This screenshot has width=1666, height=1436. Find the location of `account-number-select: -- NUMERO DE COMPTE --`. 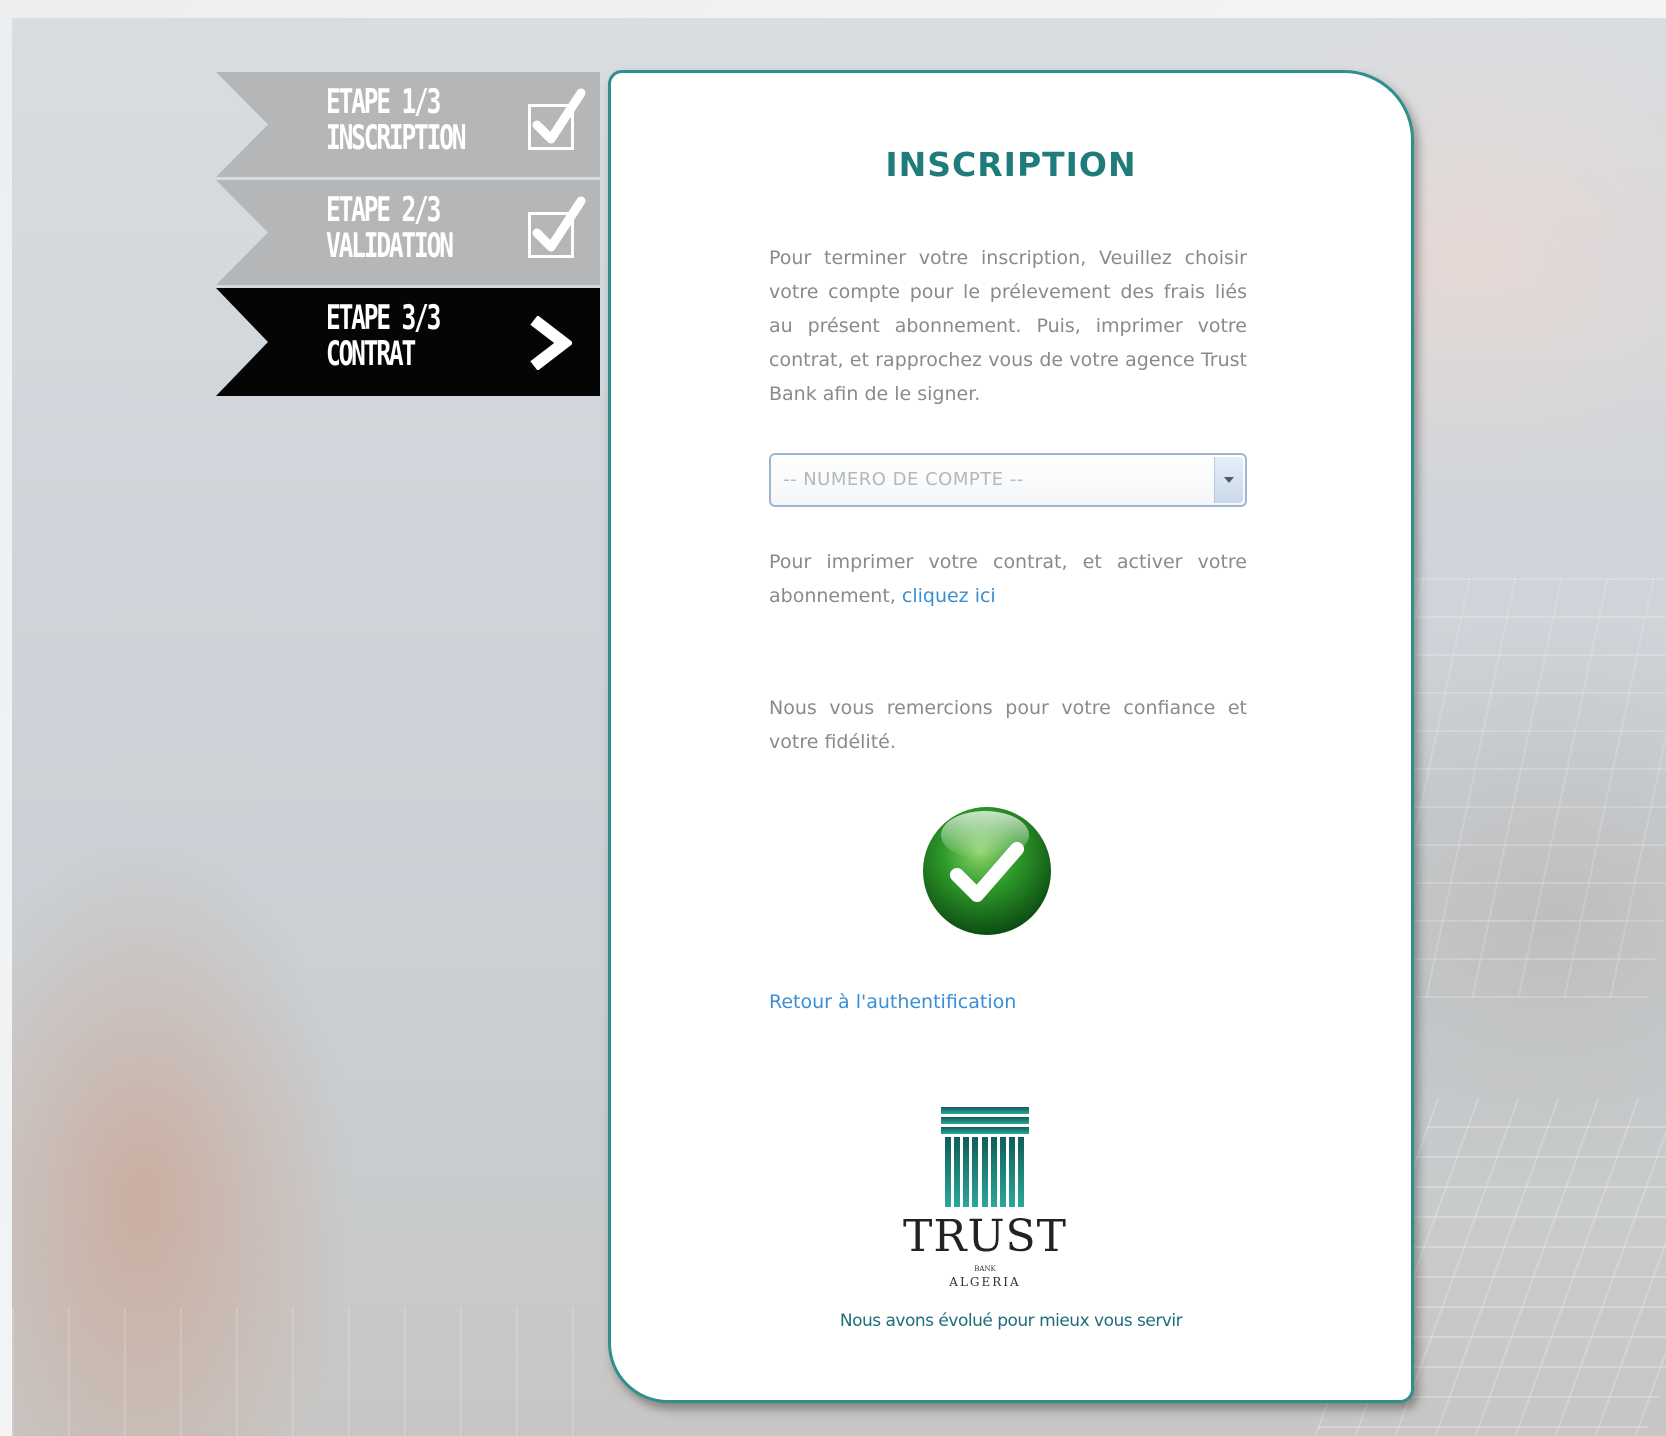

account-number-select: -- NUMERO DE COMPTE -- is located at coordinates (1008, 480).